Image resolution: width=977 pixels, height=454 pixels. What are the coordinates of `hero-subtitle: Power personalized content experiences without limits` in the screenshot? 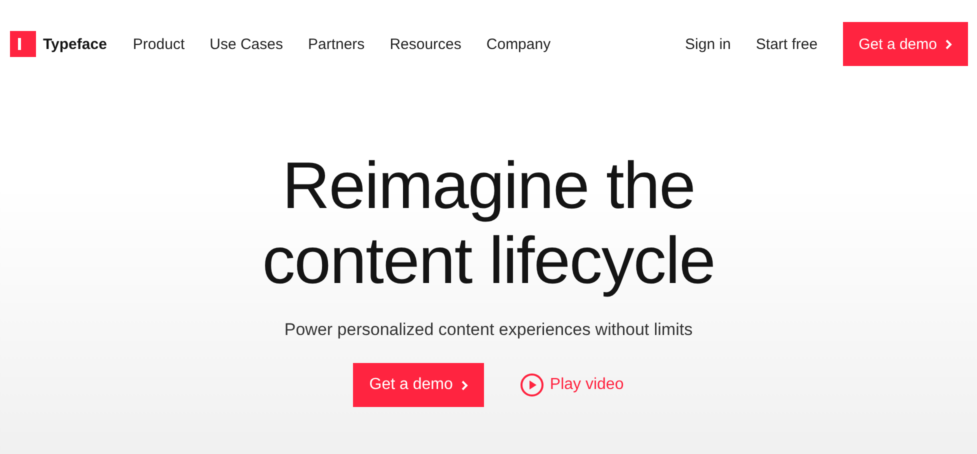 It's located at (488, 330).